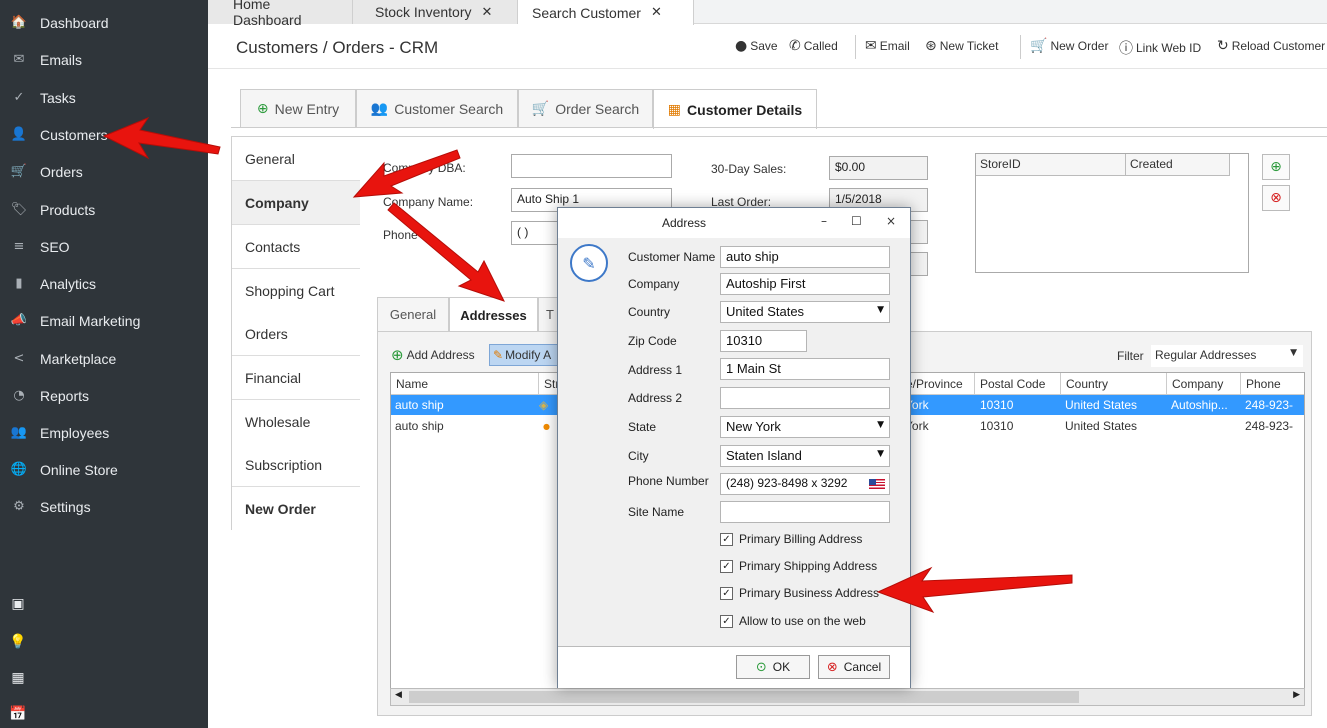 The width and height of the screenshot is (1327, 728). What do you see at coordinates (805, 456) in the screenshot?
I see `city-select: Staten Island ▼` at bounding box center [805, 456].